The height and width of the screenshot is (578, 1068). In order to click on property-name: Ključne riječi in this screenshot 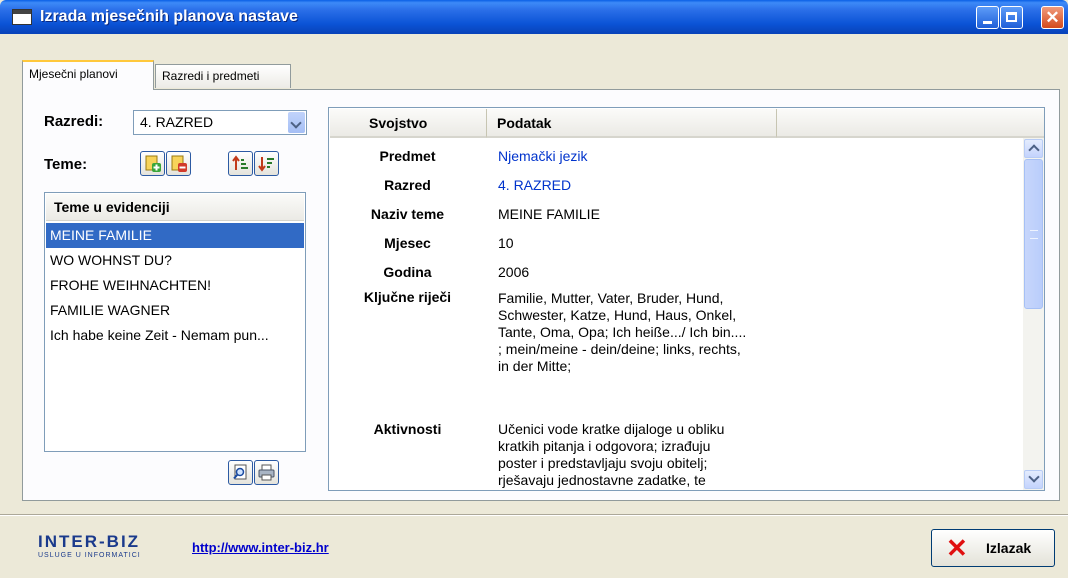, I will do `click(407, 297)`.